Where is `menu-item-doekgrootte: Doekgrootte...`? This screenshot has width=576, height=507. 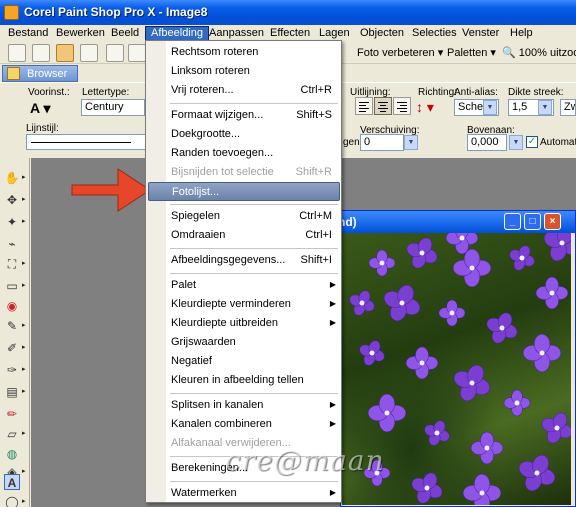 menu-item-doekgrootte: Doekgrootte... is located at coordinates (244, 134).